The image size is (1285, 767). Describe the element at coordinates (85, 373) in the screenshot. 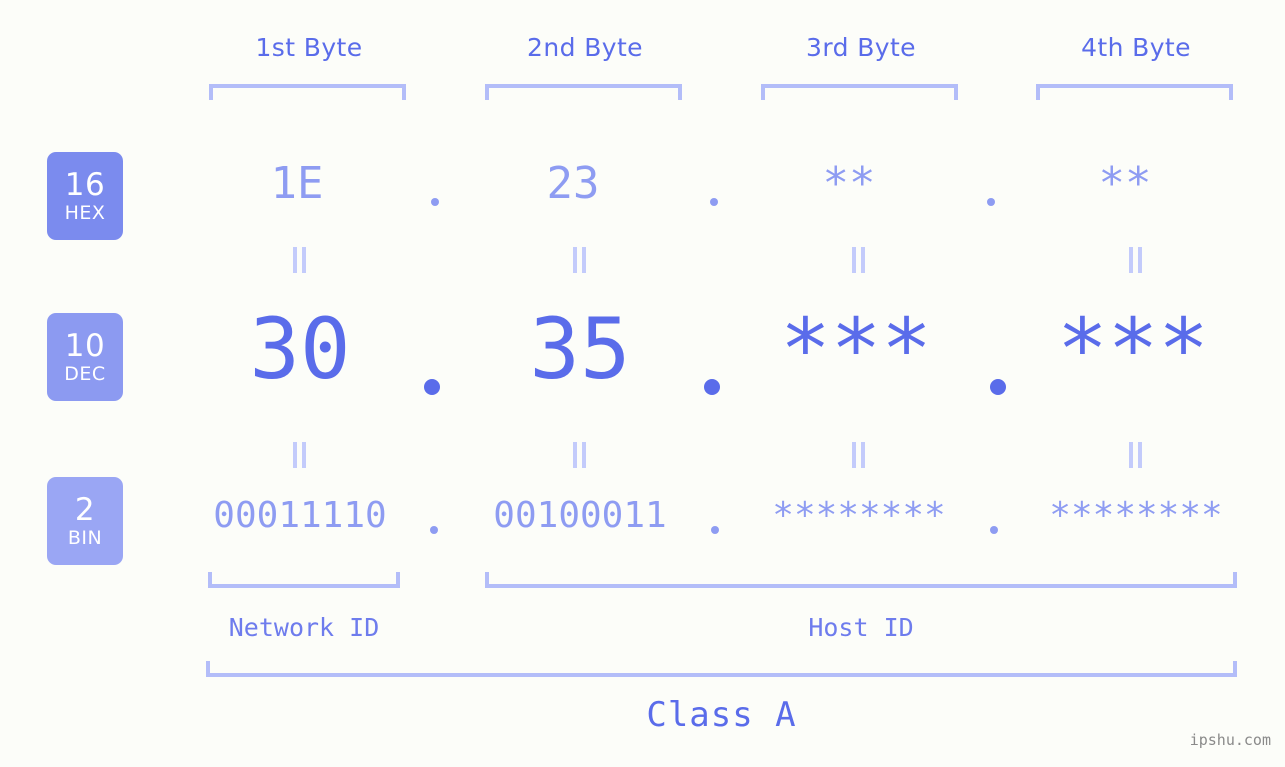

I see `radix-badge-dec-abbr: DEC` at that location.